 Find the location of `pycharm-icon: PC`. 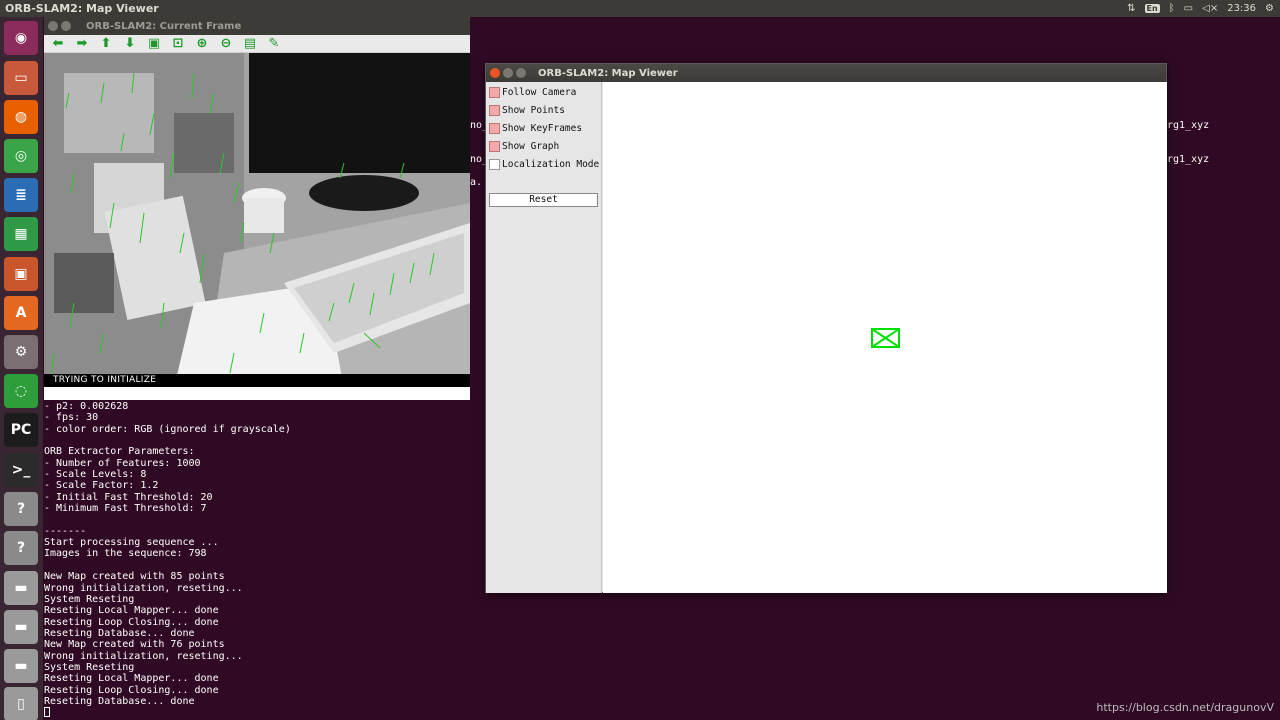

pycharm-icon: PC is located at coordinates (21, 430).